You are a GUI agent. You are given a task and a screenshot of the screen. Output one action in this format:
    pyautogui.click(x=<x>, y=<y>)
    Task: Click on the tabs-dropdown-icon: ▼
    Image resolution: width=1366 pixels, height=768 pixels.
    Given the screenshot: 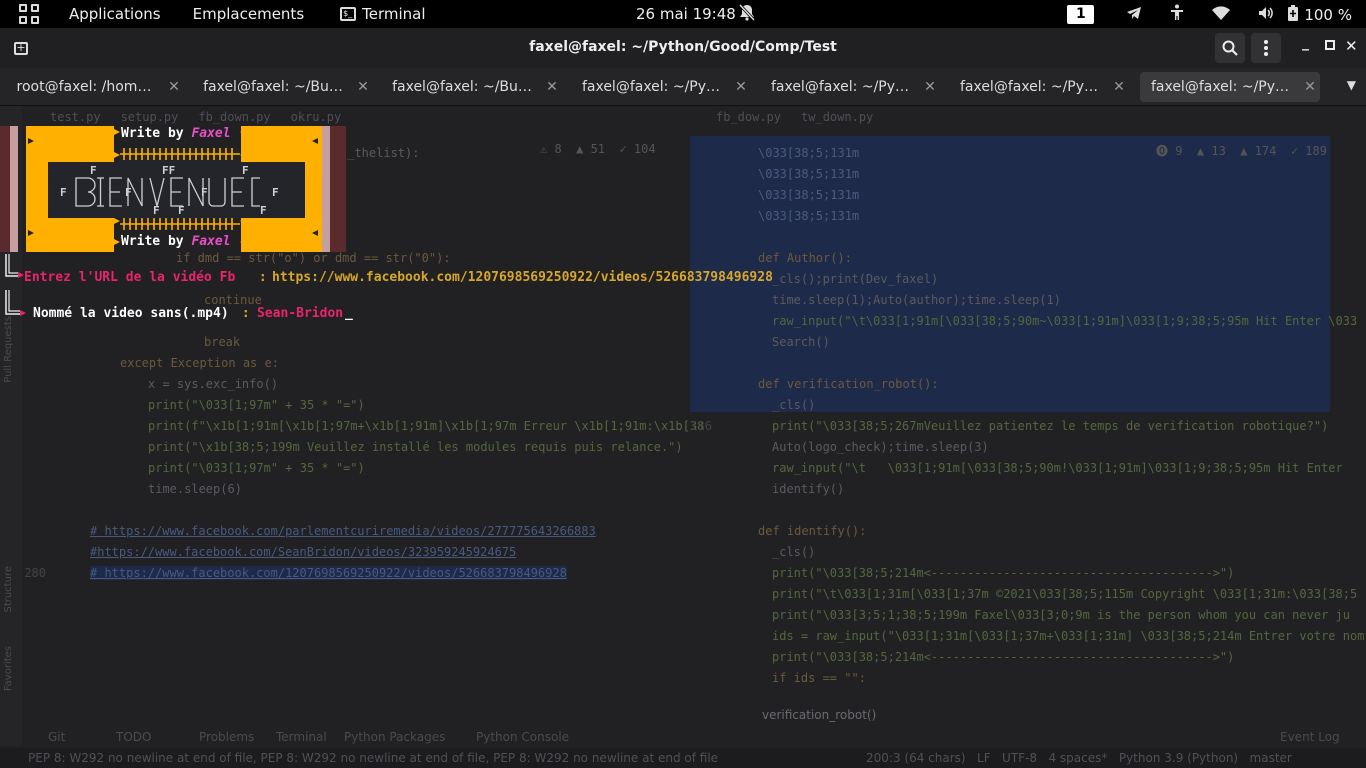 What is the action you would take?
    pyautogui.click(x=1351, y=85)
    